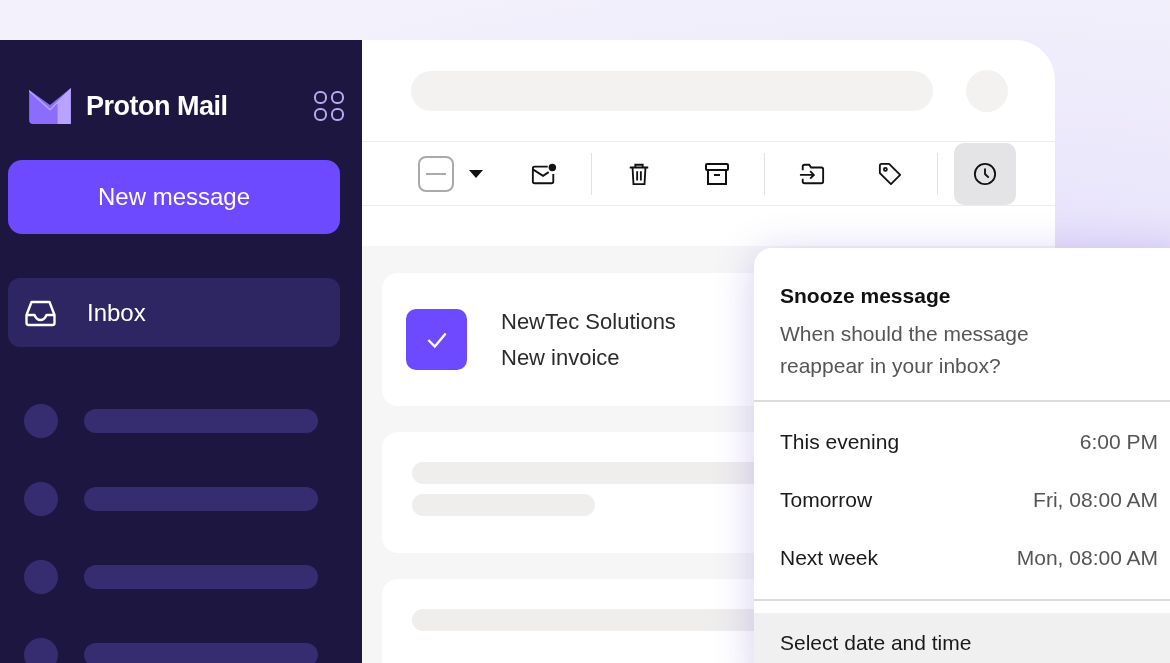 This screenshot has width=1170, height=663. I want to click on clock-icon, so click(985, 173).